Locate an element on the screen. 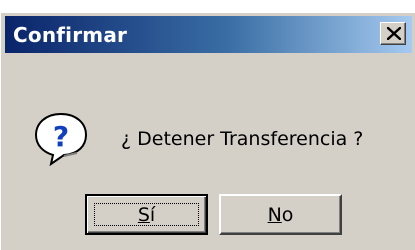  yes-button-label: Sí is located at coordinates (146, 214).